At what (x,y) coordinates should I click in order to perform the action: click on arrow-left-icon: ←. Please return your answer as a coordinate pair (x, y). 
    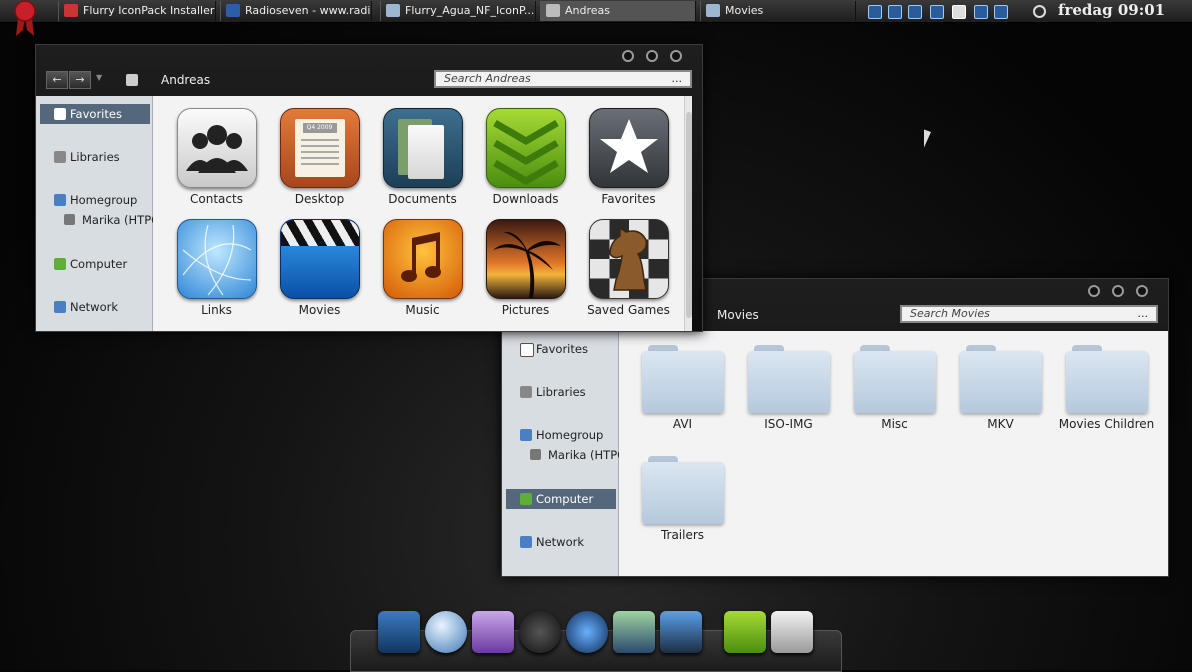
    Looking at the image, I should click on (57, 79).